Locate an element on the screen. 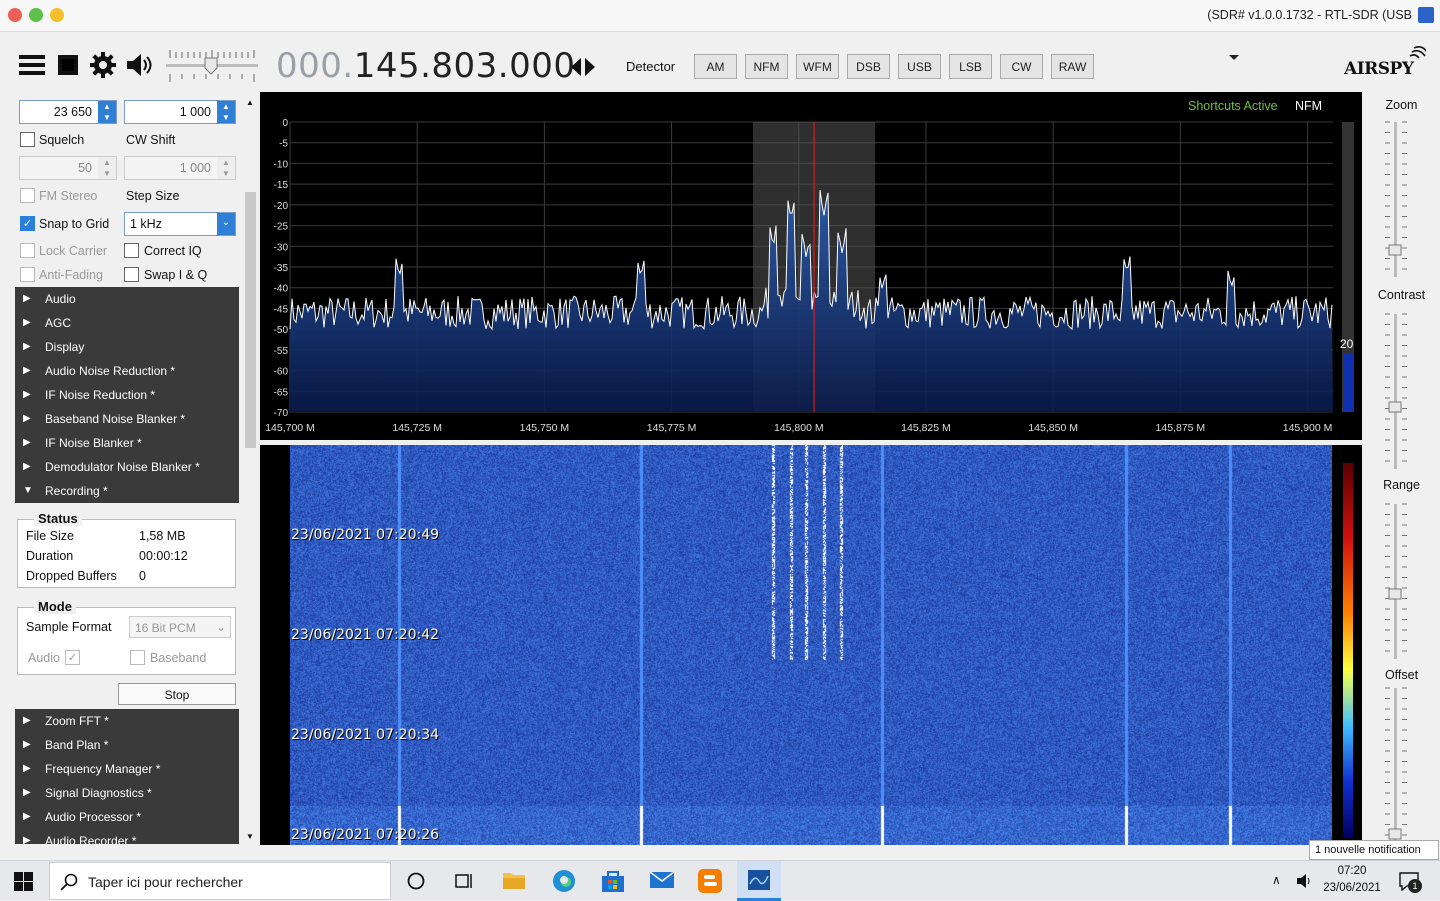 The width and height of the screenshot is (1440, 901). panel-agc: ▶ AGC is located at coordinates (127, 323).